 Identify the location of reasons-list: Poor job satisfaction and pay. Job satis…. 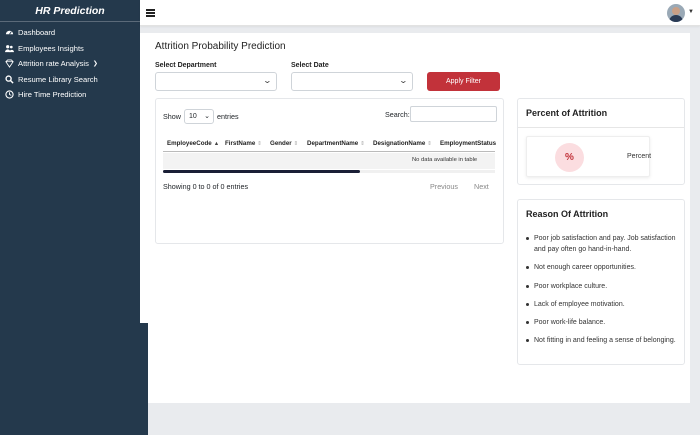
(605, 293).